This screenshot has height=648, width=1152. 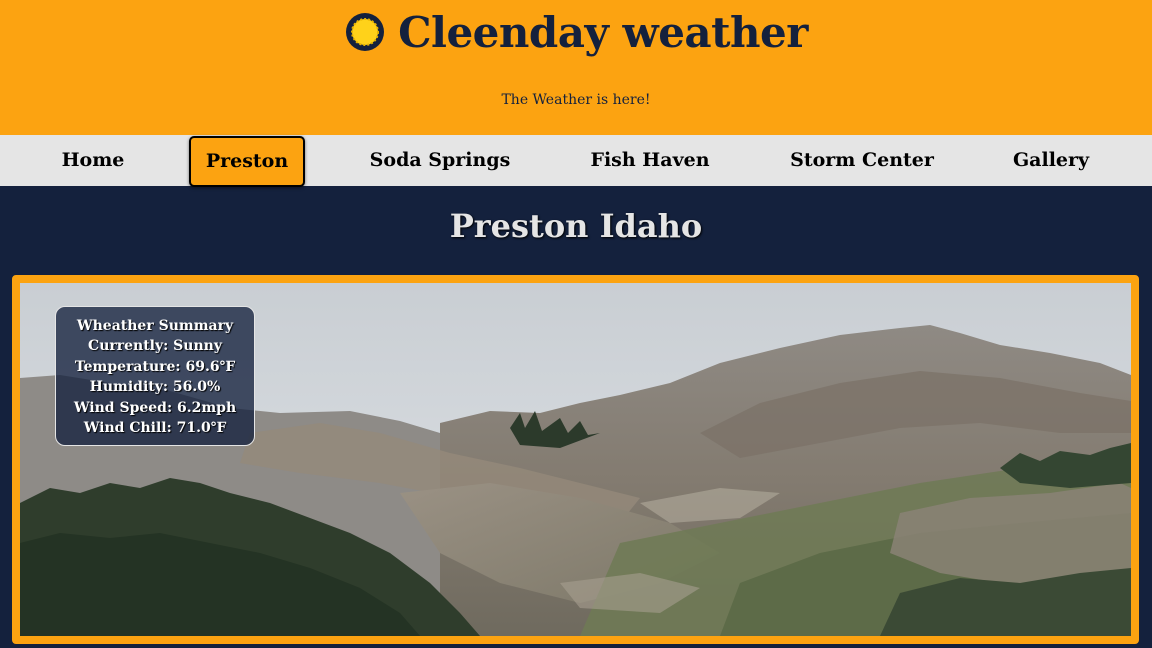 I want to click on tagline: The Weather is here!, so click(x=576, y=100).